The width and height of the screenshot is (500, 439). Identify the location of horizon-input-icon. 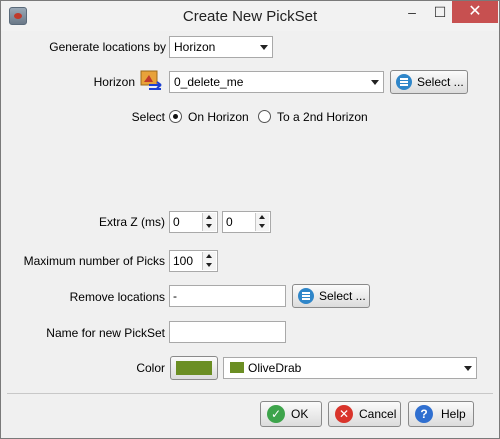
(152, 82).